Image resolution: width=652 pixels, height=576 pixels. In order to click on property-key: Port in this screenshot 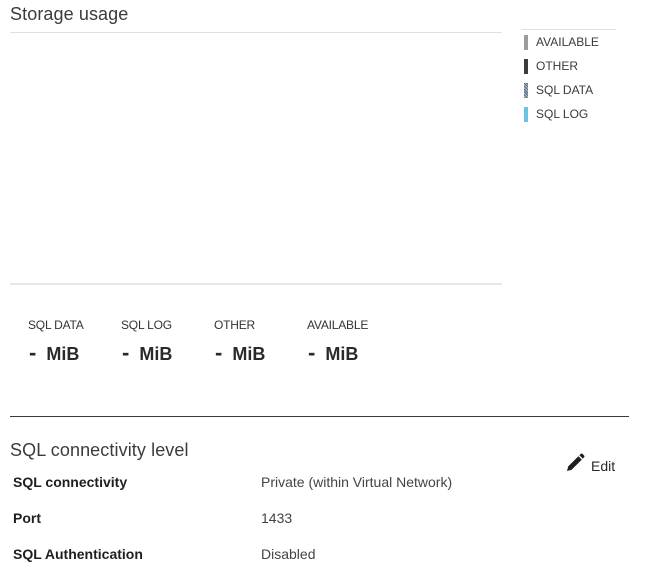, I will do `click(27, 518)`.